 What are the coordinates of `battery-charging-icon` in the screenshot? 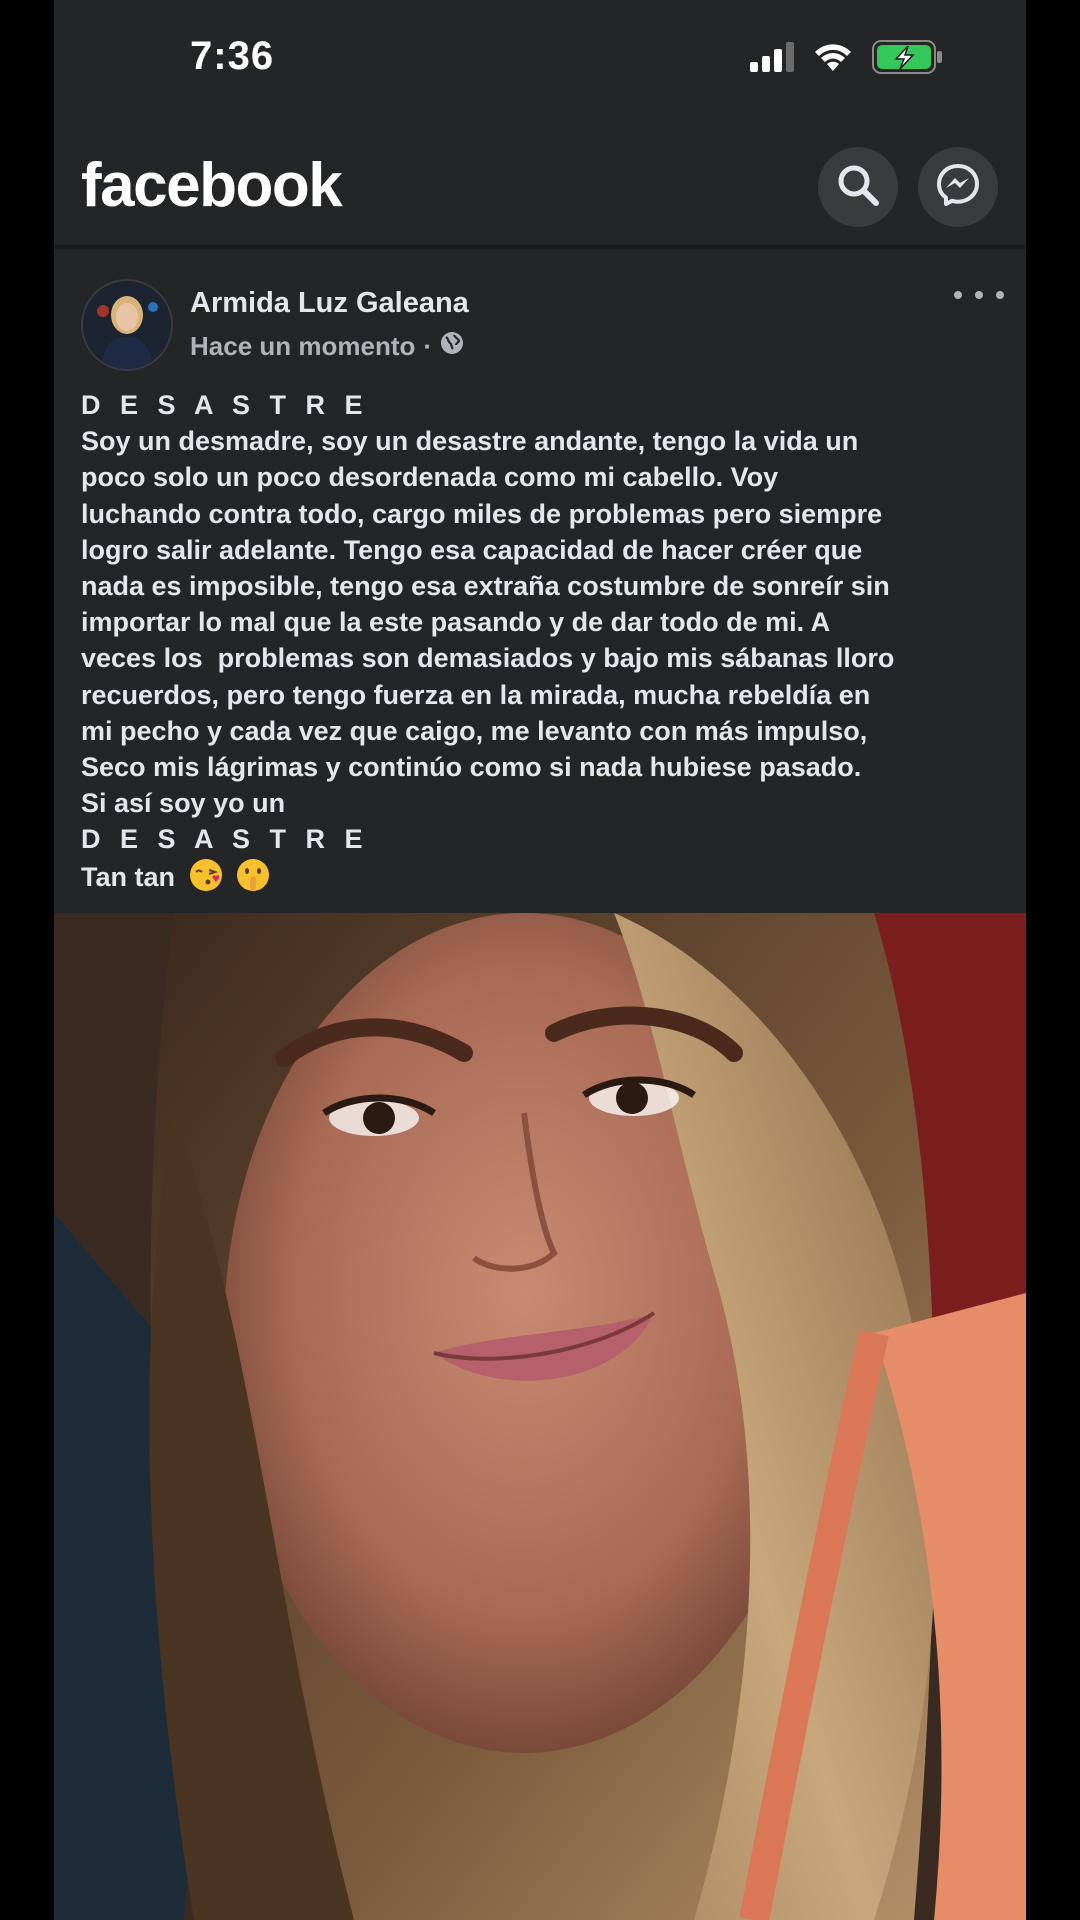 It's located at (908, 59).